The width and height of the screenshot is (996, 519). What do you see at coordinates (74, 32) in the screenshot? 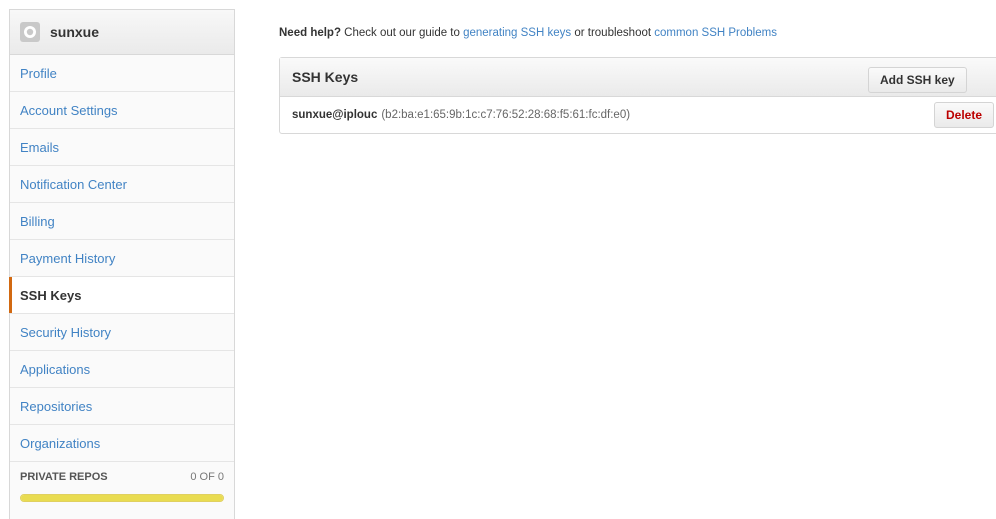
I see `username: sunxue` at bounding box center [74, 32].